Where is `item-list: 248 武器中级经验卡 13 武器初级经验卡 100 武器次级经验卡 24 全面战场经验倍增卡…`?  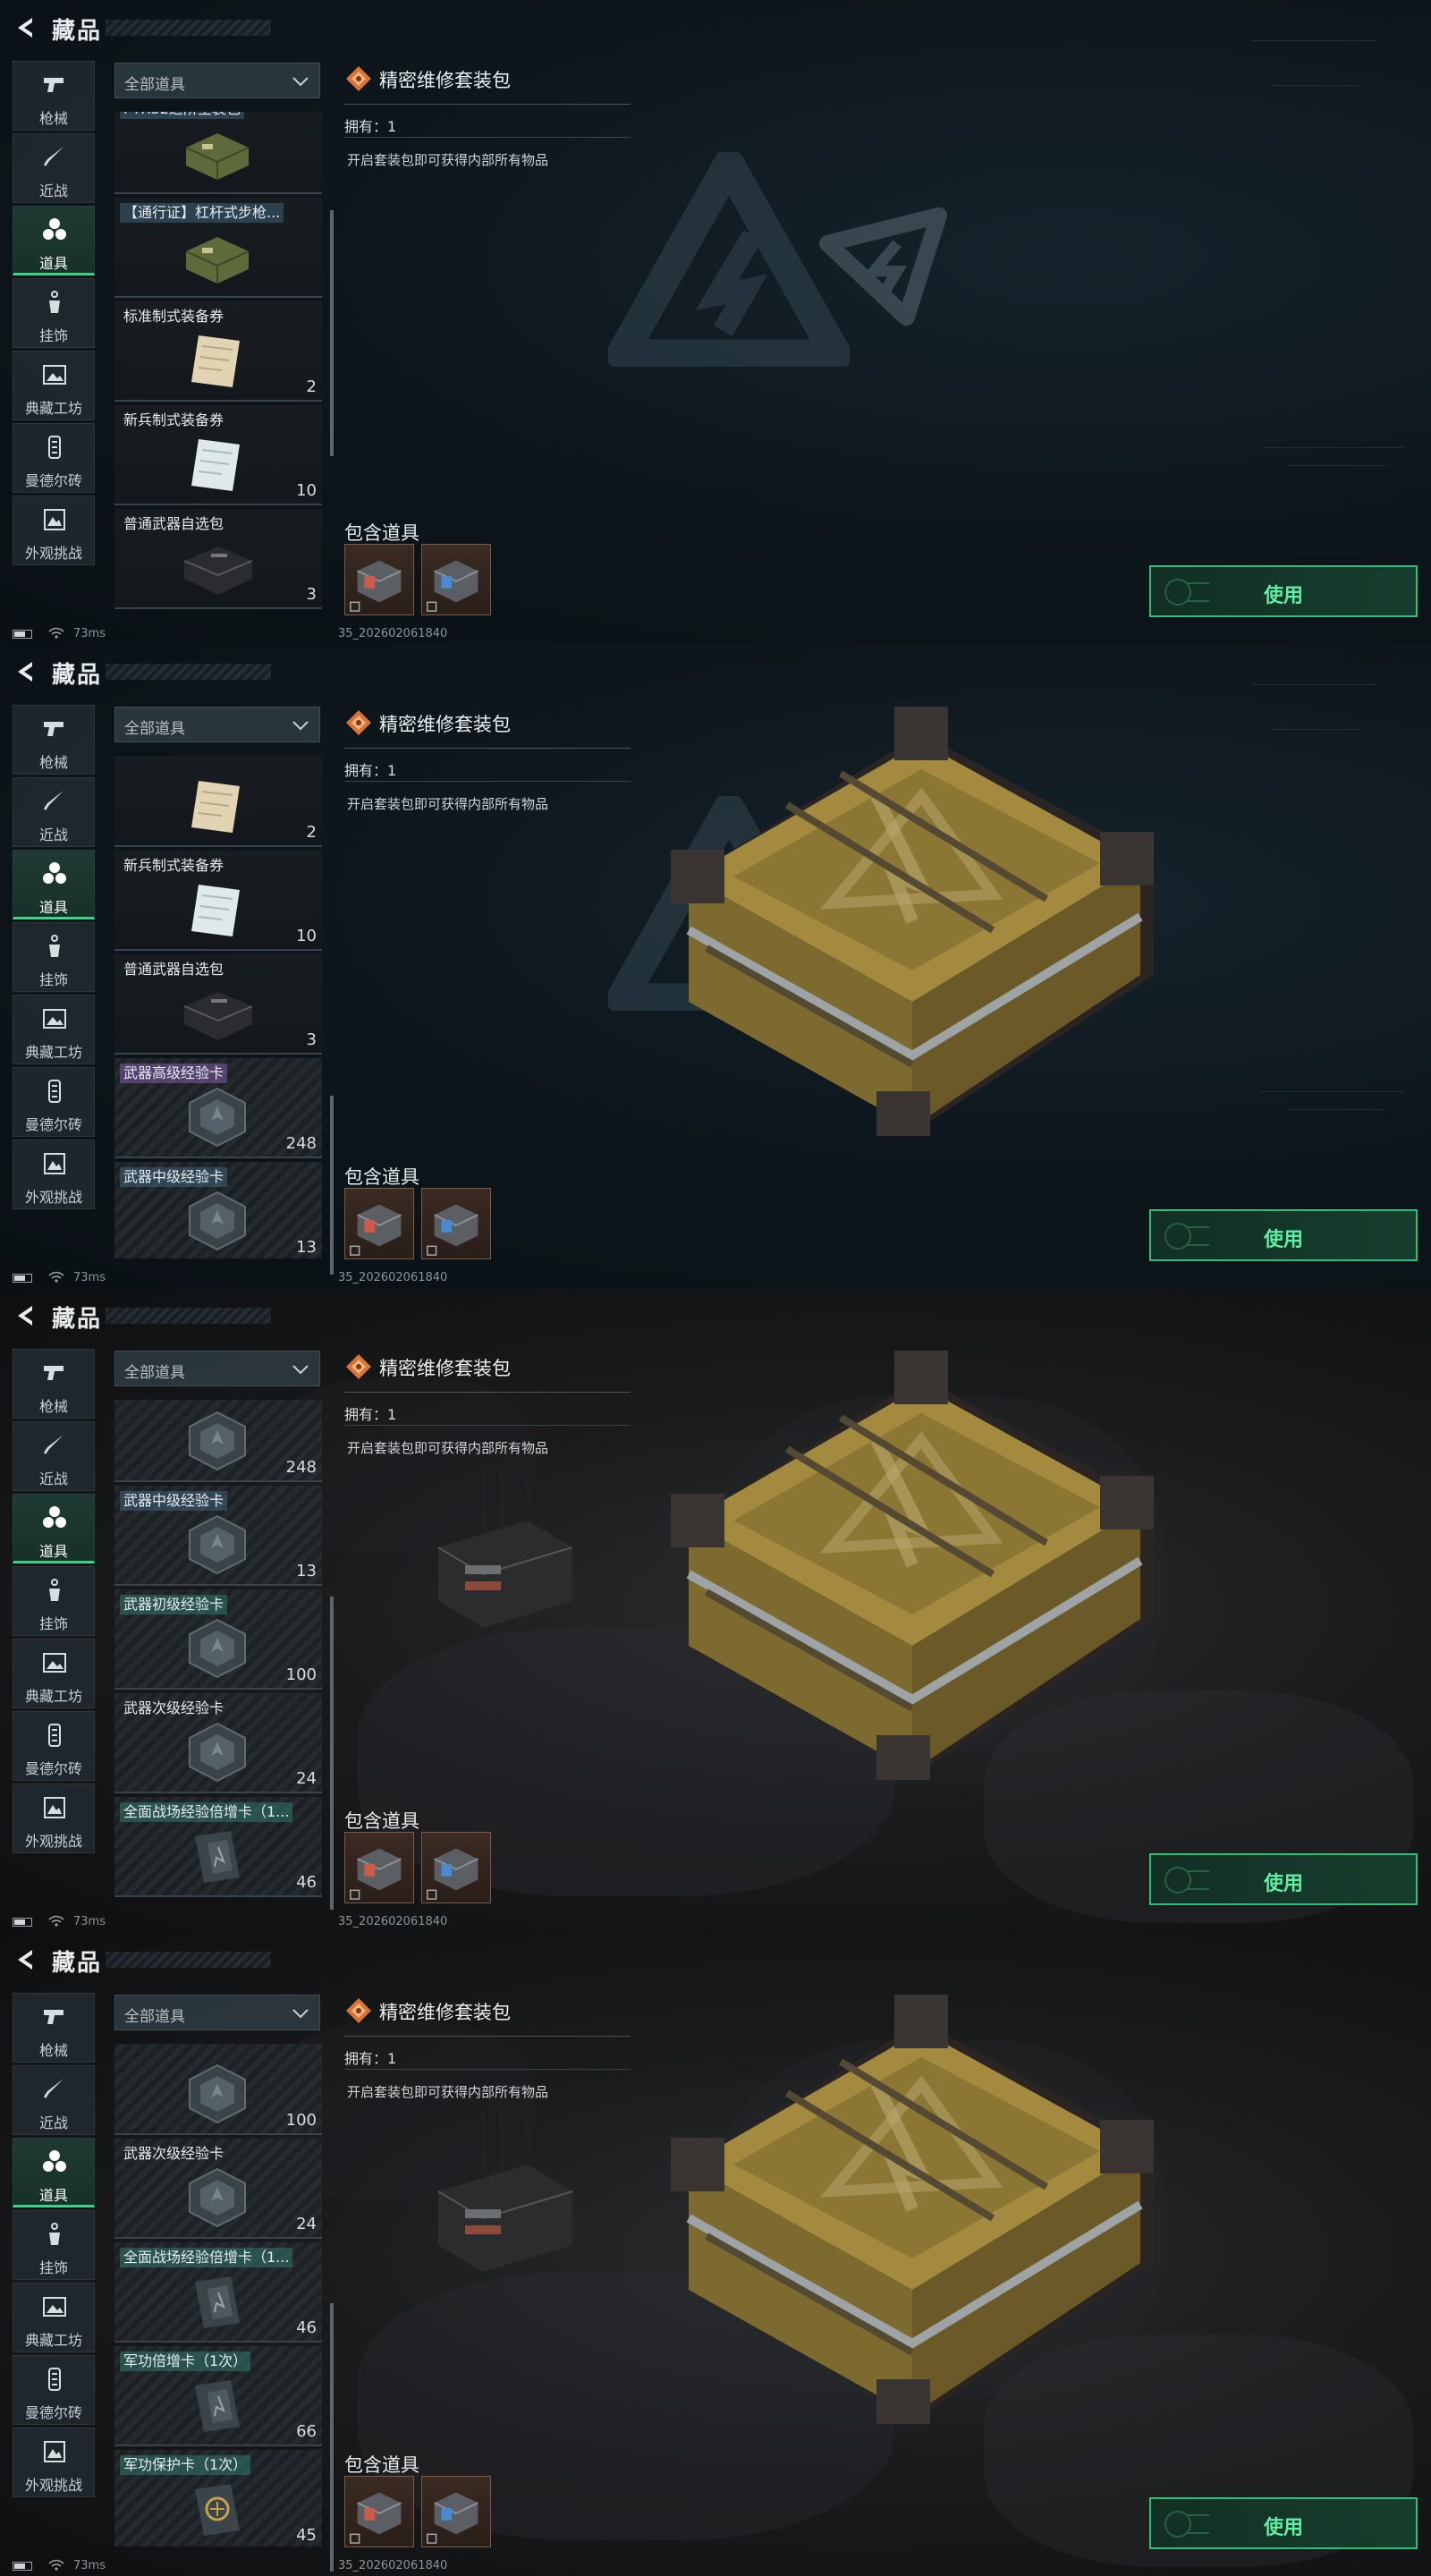
item-list: 248 武器中级经验卡 13 武器初级经验卡 100 武器次级经验卡 24 全面战场经验倍增卡… is located at coordinates (218, 1651).